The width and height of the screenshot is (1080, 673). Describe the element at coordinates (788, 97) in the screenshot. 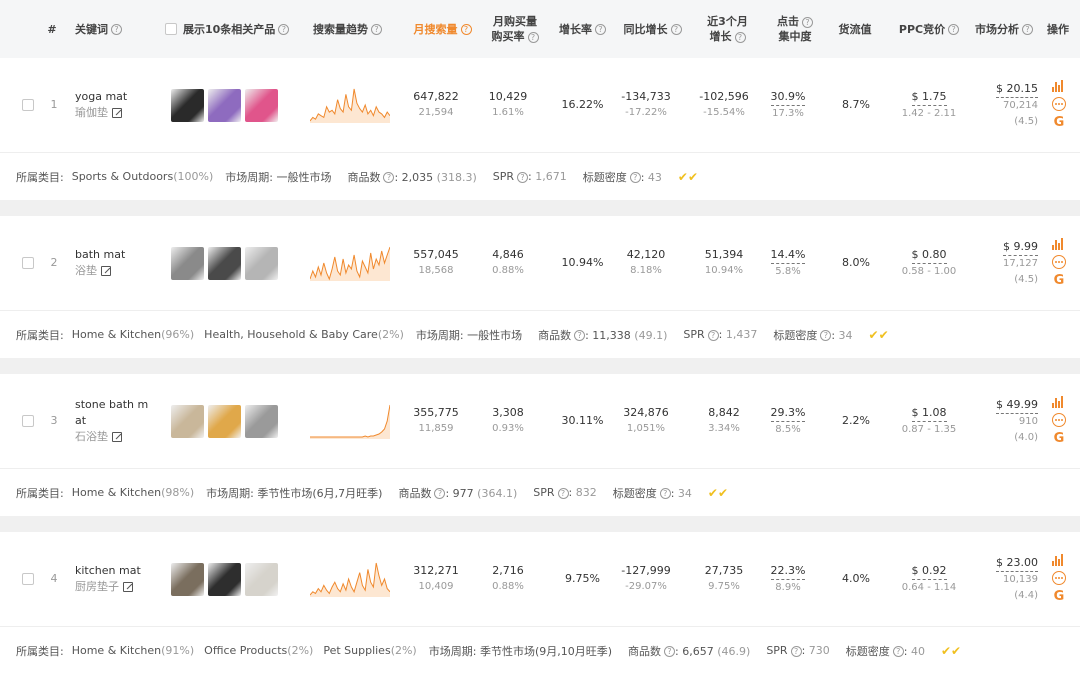

I see `click-concentration-link: 30.9%` at that location.